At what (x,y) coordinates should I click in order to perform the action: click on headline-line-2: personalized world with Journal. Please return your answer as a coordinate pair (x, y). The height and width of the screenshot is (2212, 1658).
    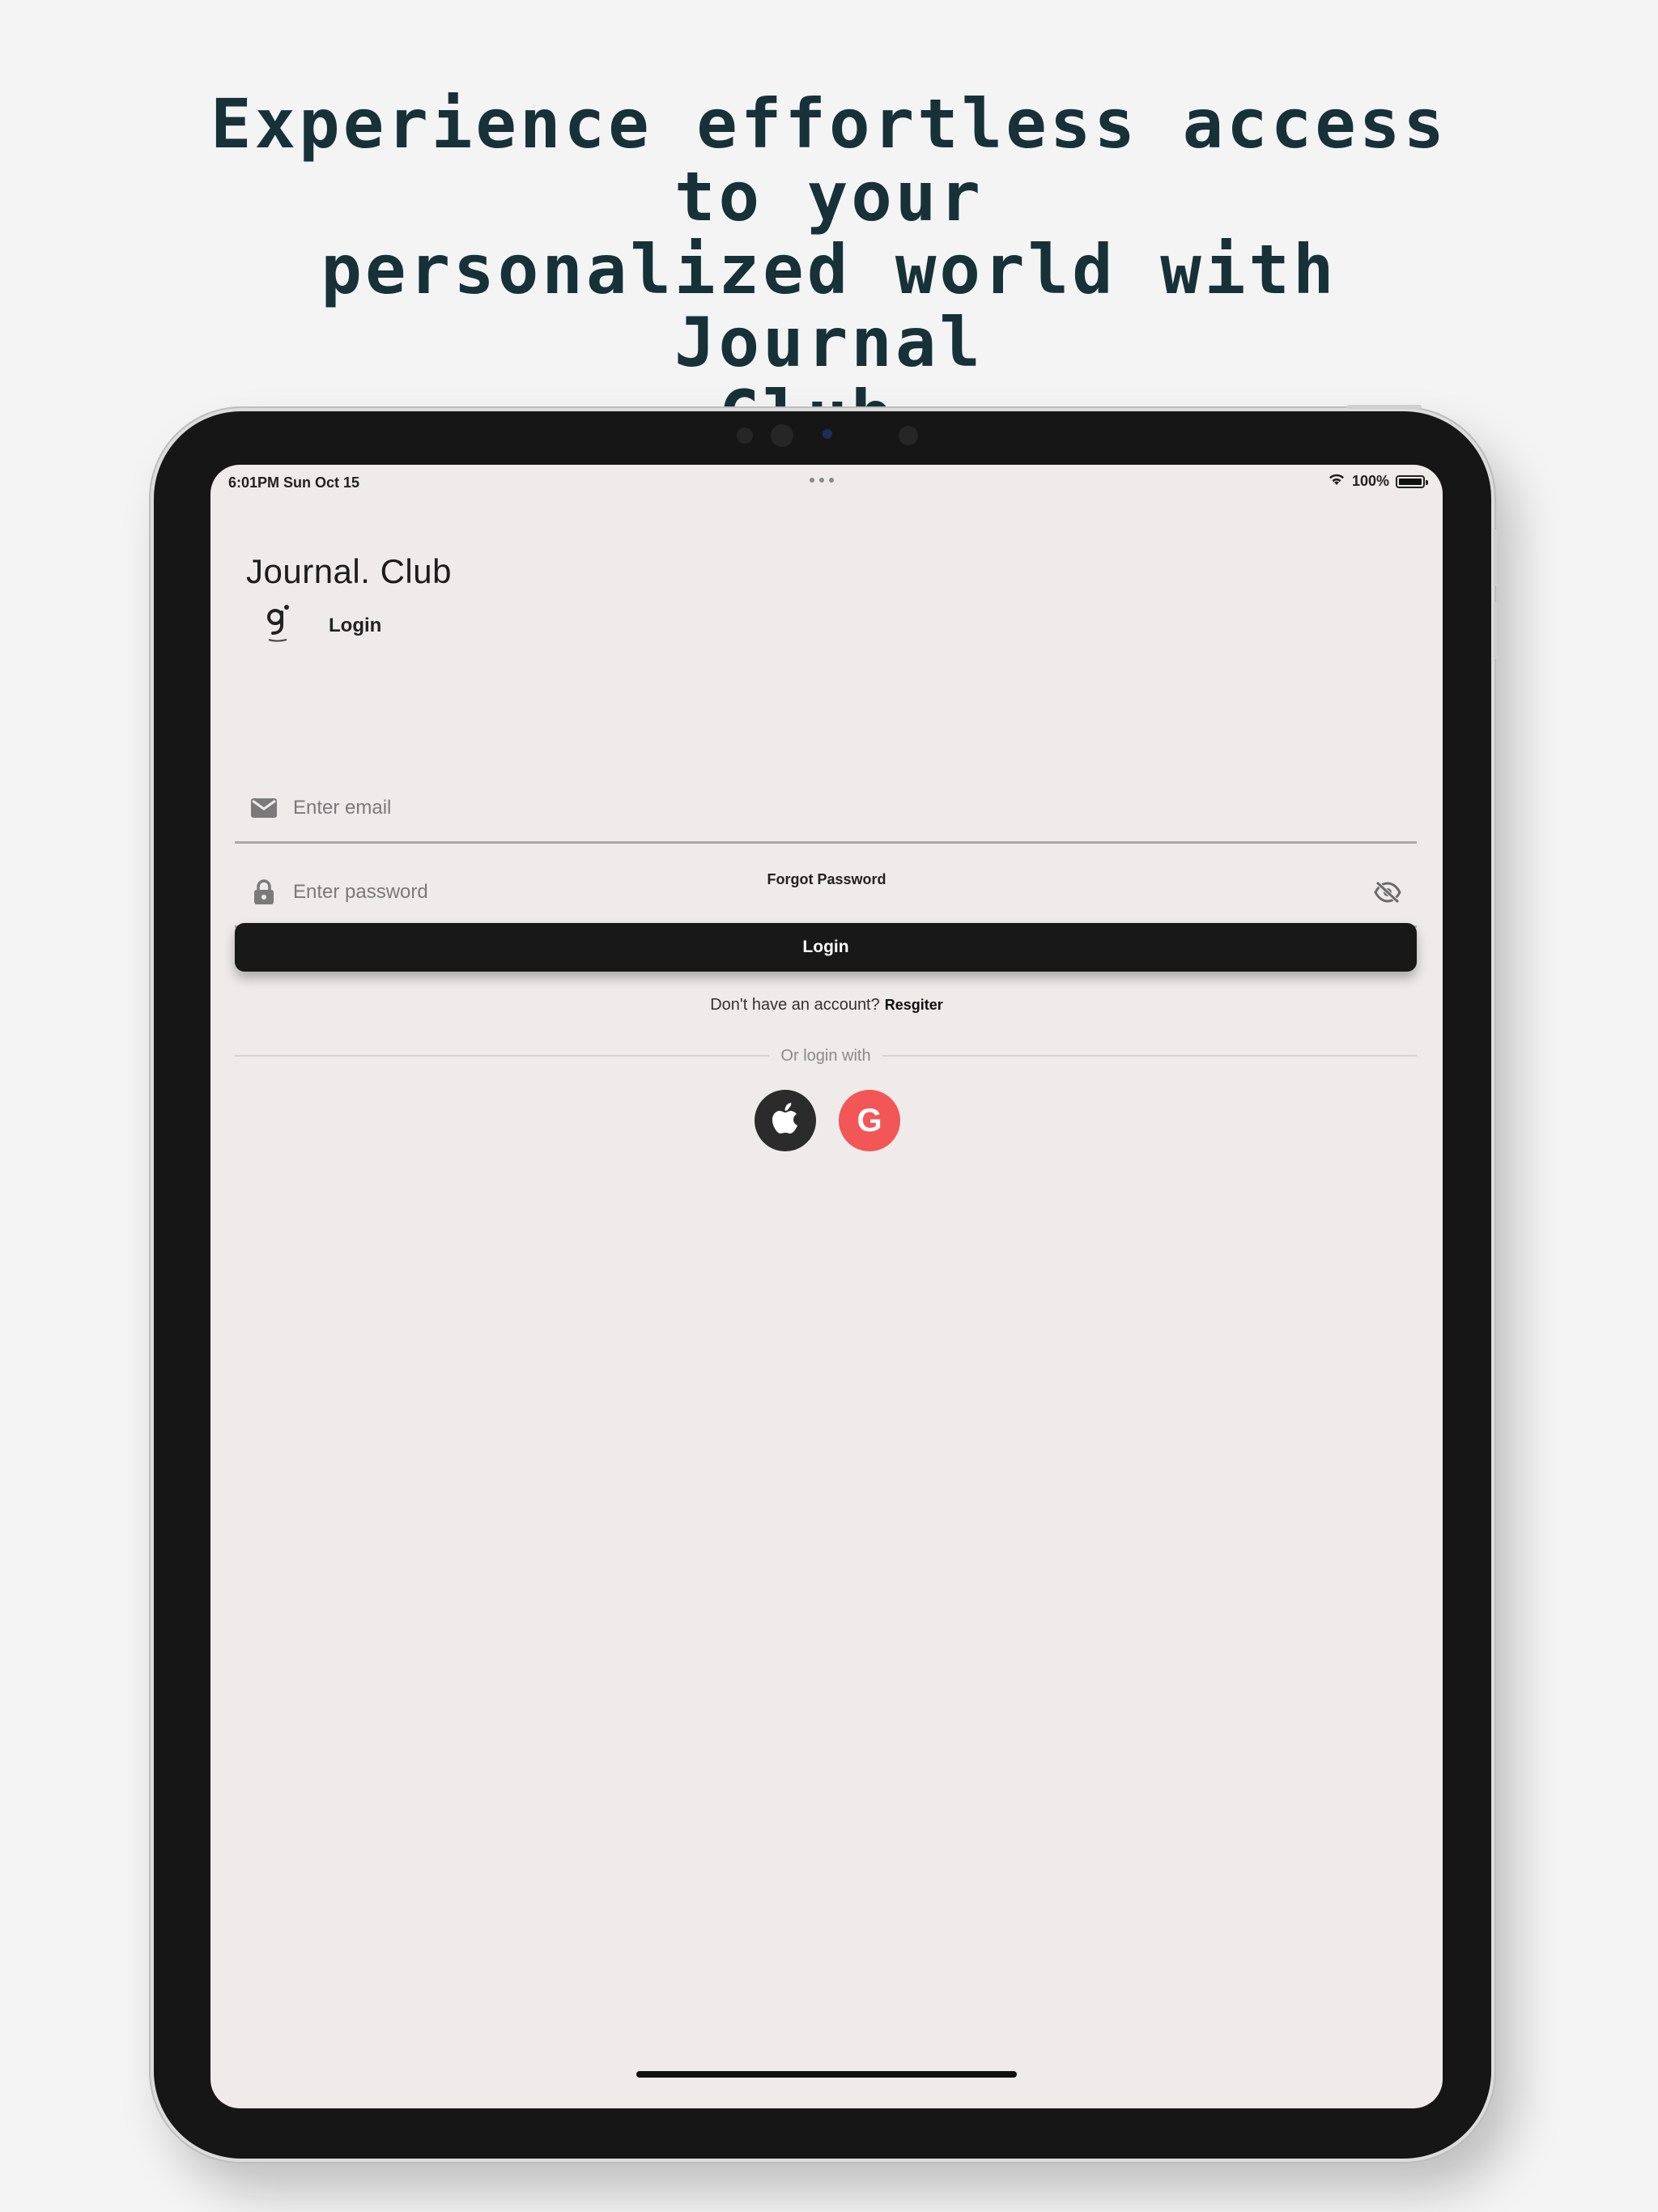
    Looking at the image, I should click on (829, 306).